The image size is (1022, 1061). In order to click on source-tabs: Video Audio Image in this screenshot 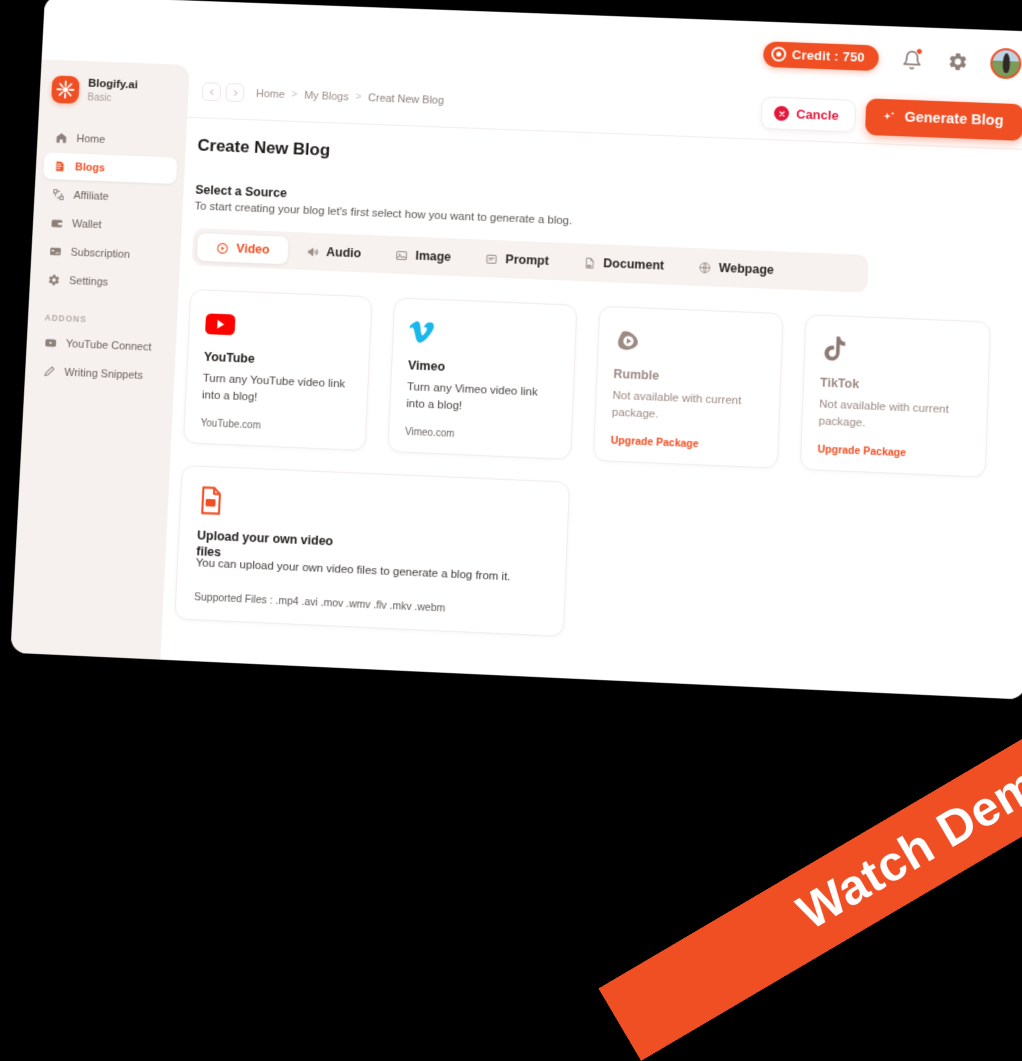, I will do `click(530, 260)`.